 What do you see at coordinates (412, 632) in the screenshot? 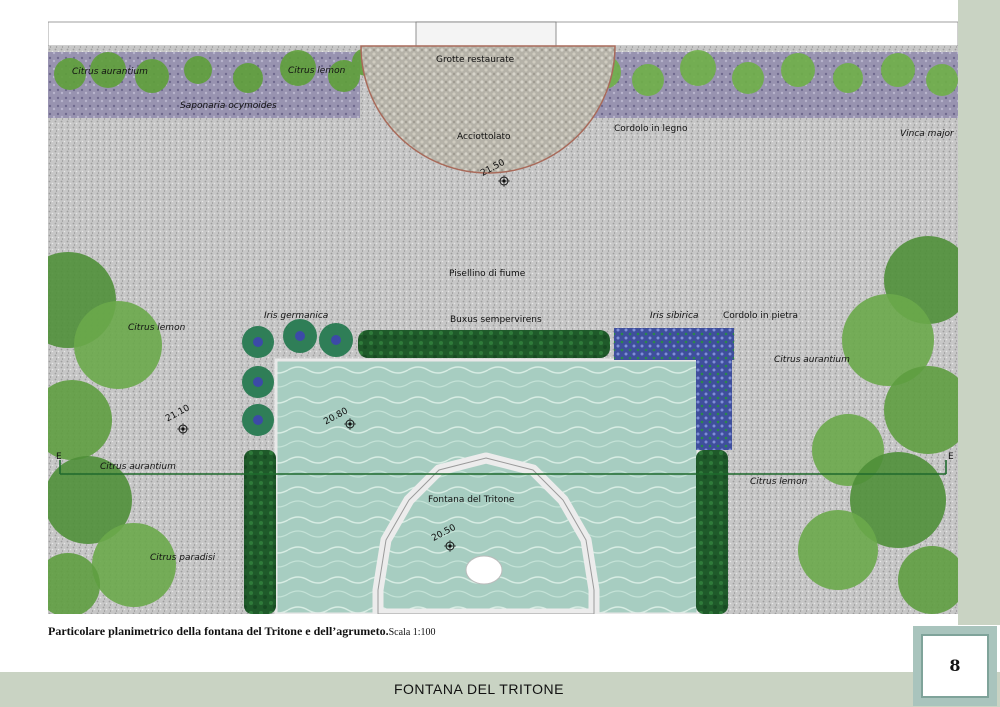
I see `caption-scale: Scala 1:100` at bounding box center [412, 632].